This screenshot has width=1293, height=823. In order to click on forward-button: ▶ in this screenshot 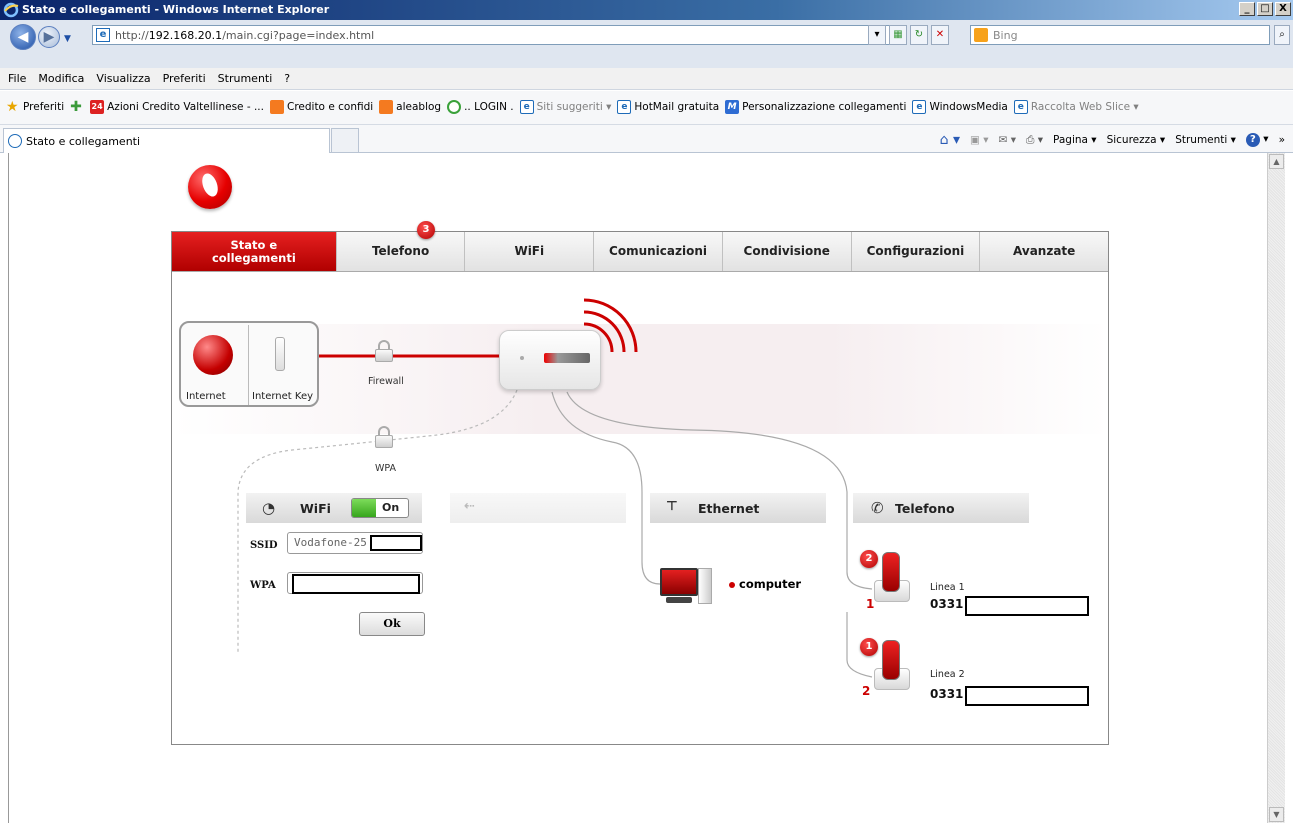, I will do `click(49, 37)`.